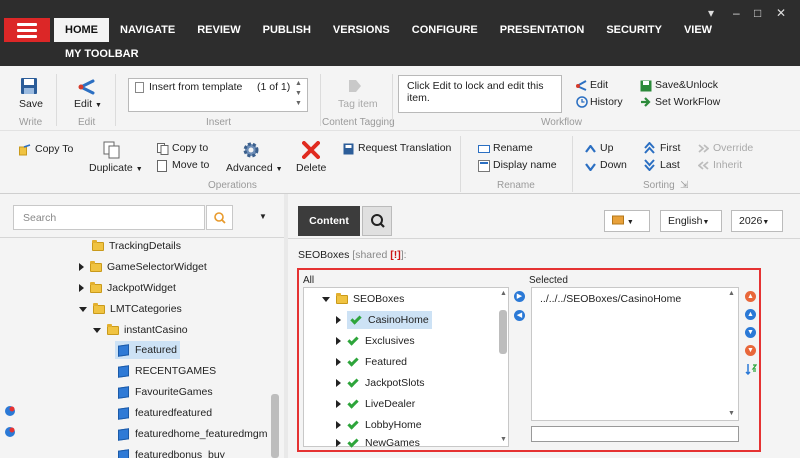 Image resolution: width=800 pixels, height=458 pixels. I want to click on copy-to-left-button: Copy To, so click(54, 149).